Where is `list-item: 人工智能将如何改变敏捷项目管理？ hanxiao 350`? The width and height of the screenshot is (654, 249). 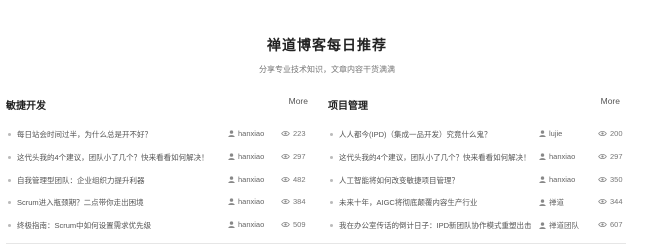 list-item: 人工智能将如何改变敏捷项目管理？ hanxiao 350 is located at coordinates (476, 180).